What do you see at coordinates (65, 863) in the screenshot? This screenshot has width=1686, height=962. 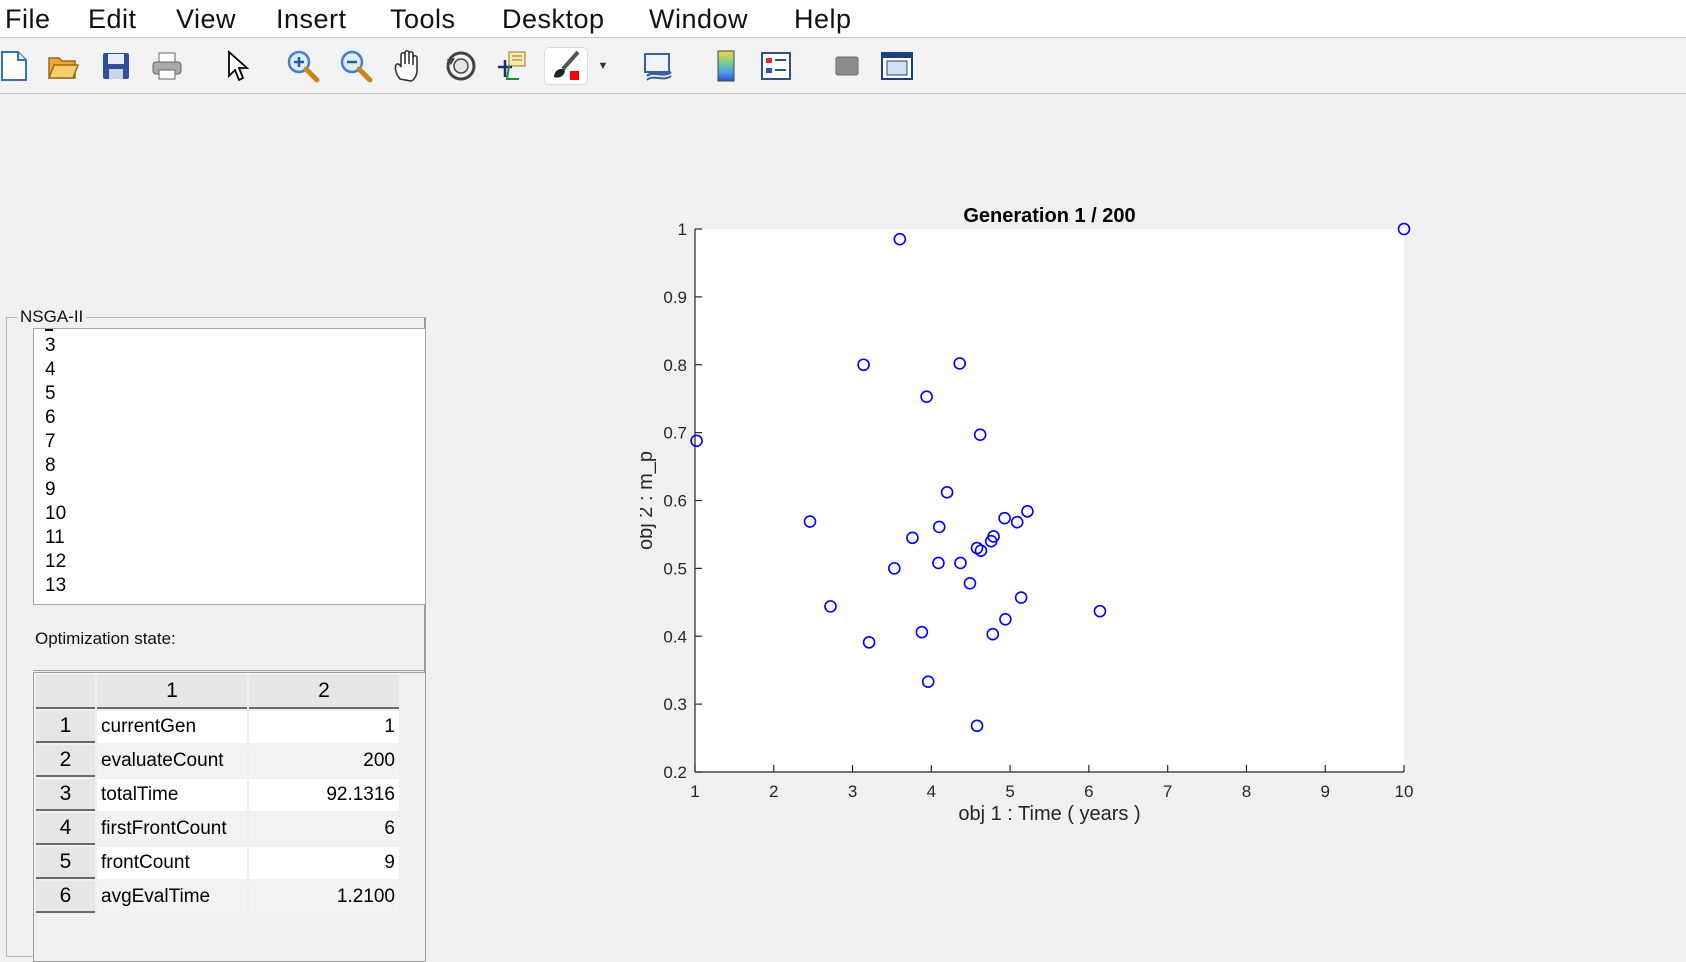 I see `row-header: 5` at bounding box center [65, 863].